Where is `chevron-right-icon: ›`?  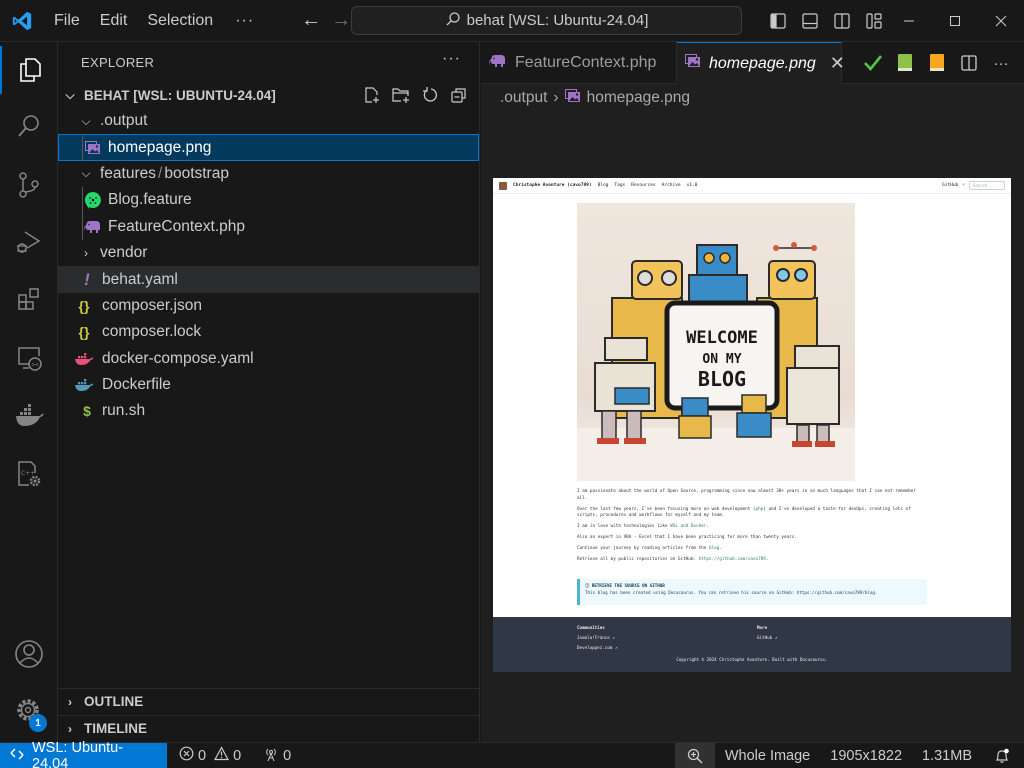
chevron-right-icon: › is located at coordinates (70, 701).